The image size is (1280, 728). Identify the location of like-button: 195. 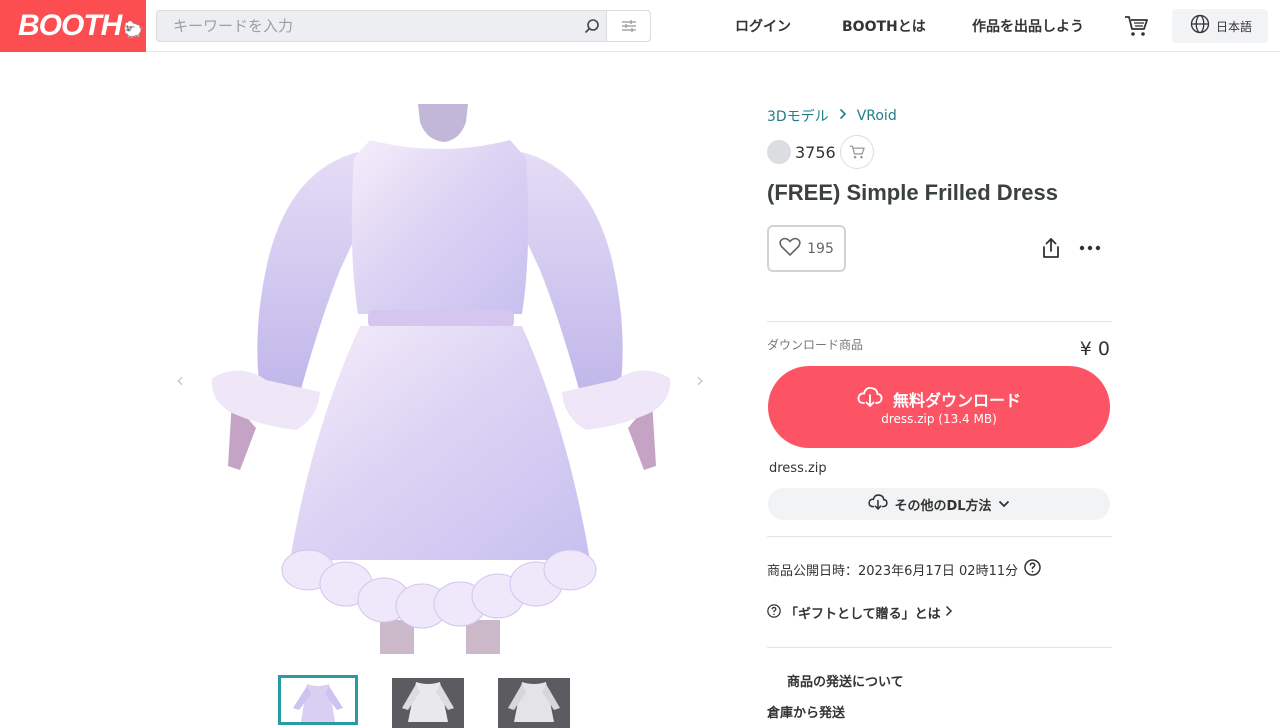
(806, 248).